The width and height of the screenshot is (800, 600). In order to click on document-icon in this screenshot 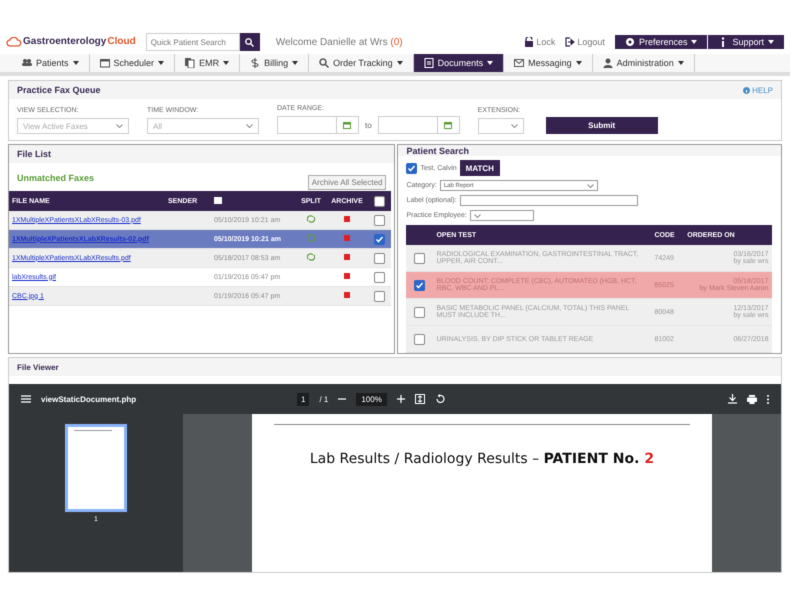, I will do `click(429, 63)`.